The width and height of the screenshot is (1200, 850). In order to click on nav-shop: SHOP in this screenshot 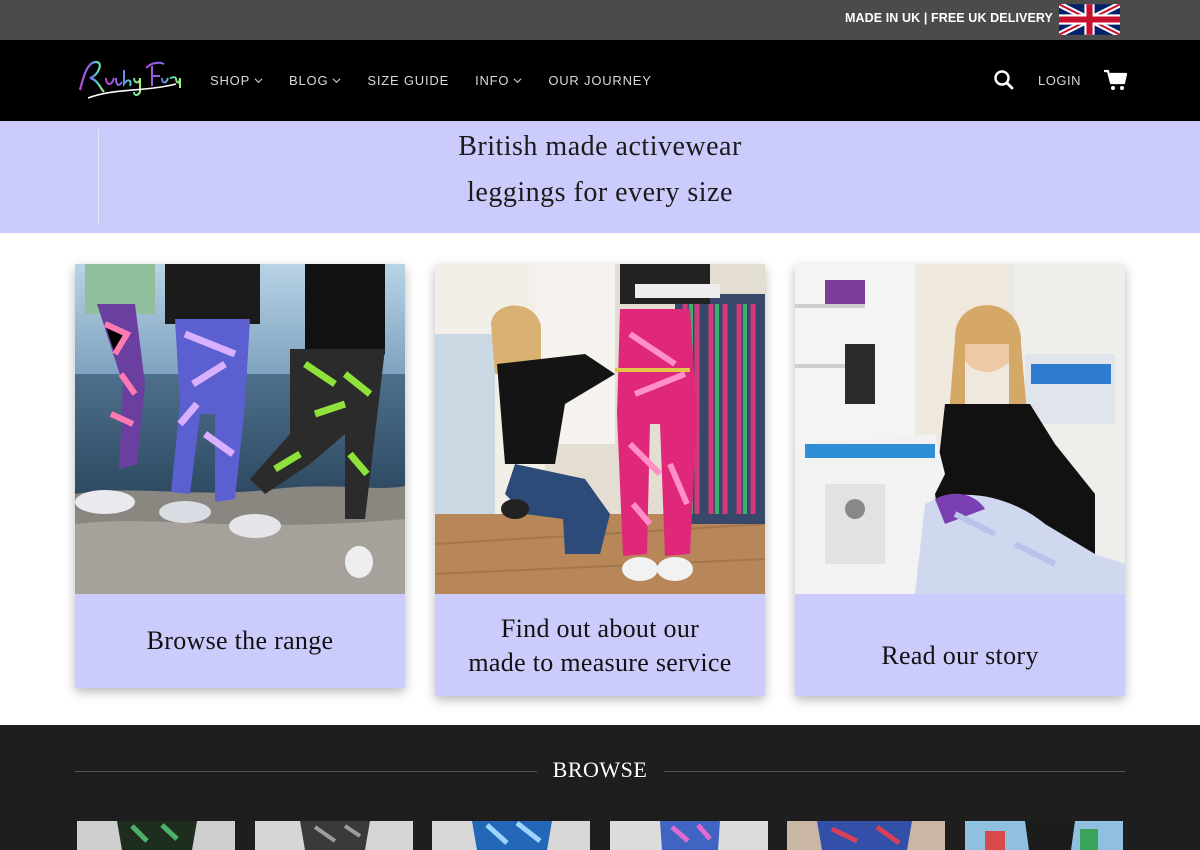, I will do `click(236, 80)`.